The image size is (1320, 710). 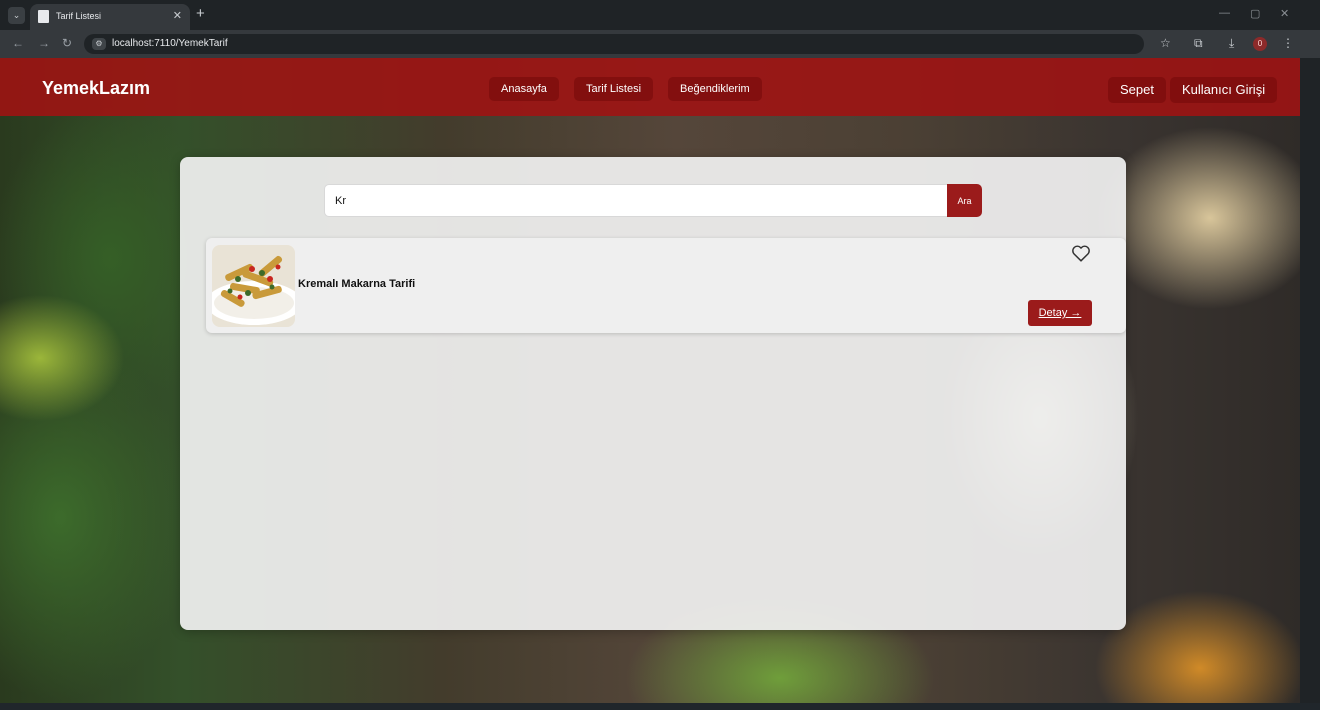 What do you see at coordinates (1165, 43) in the screenshot?
I see `bookmark-star-icon: ☆` at bounding box center [1165, 43].